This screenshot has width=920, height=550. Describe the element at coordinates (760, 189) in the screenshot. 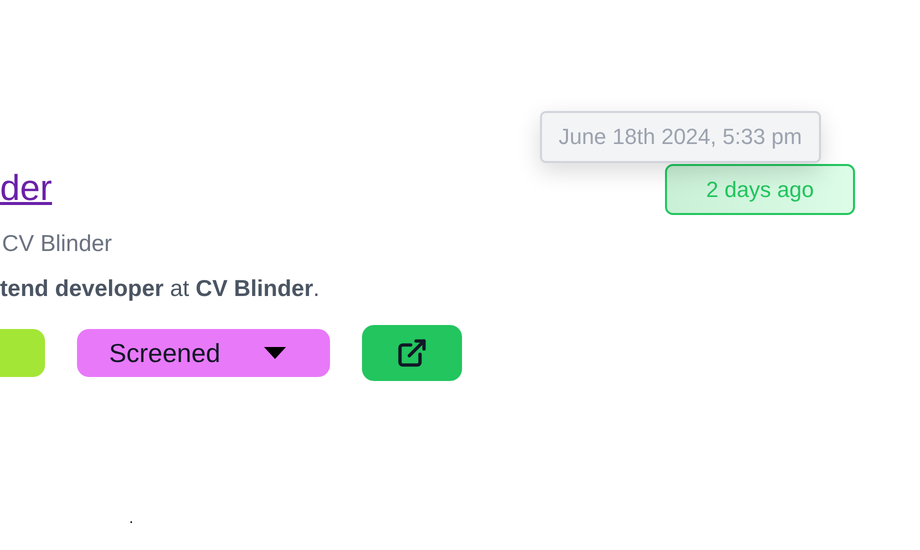

I see `age-badge: 2 days ago` at that location.